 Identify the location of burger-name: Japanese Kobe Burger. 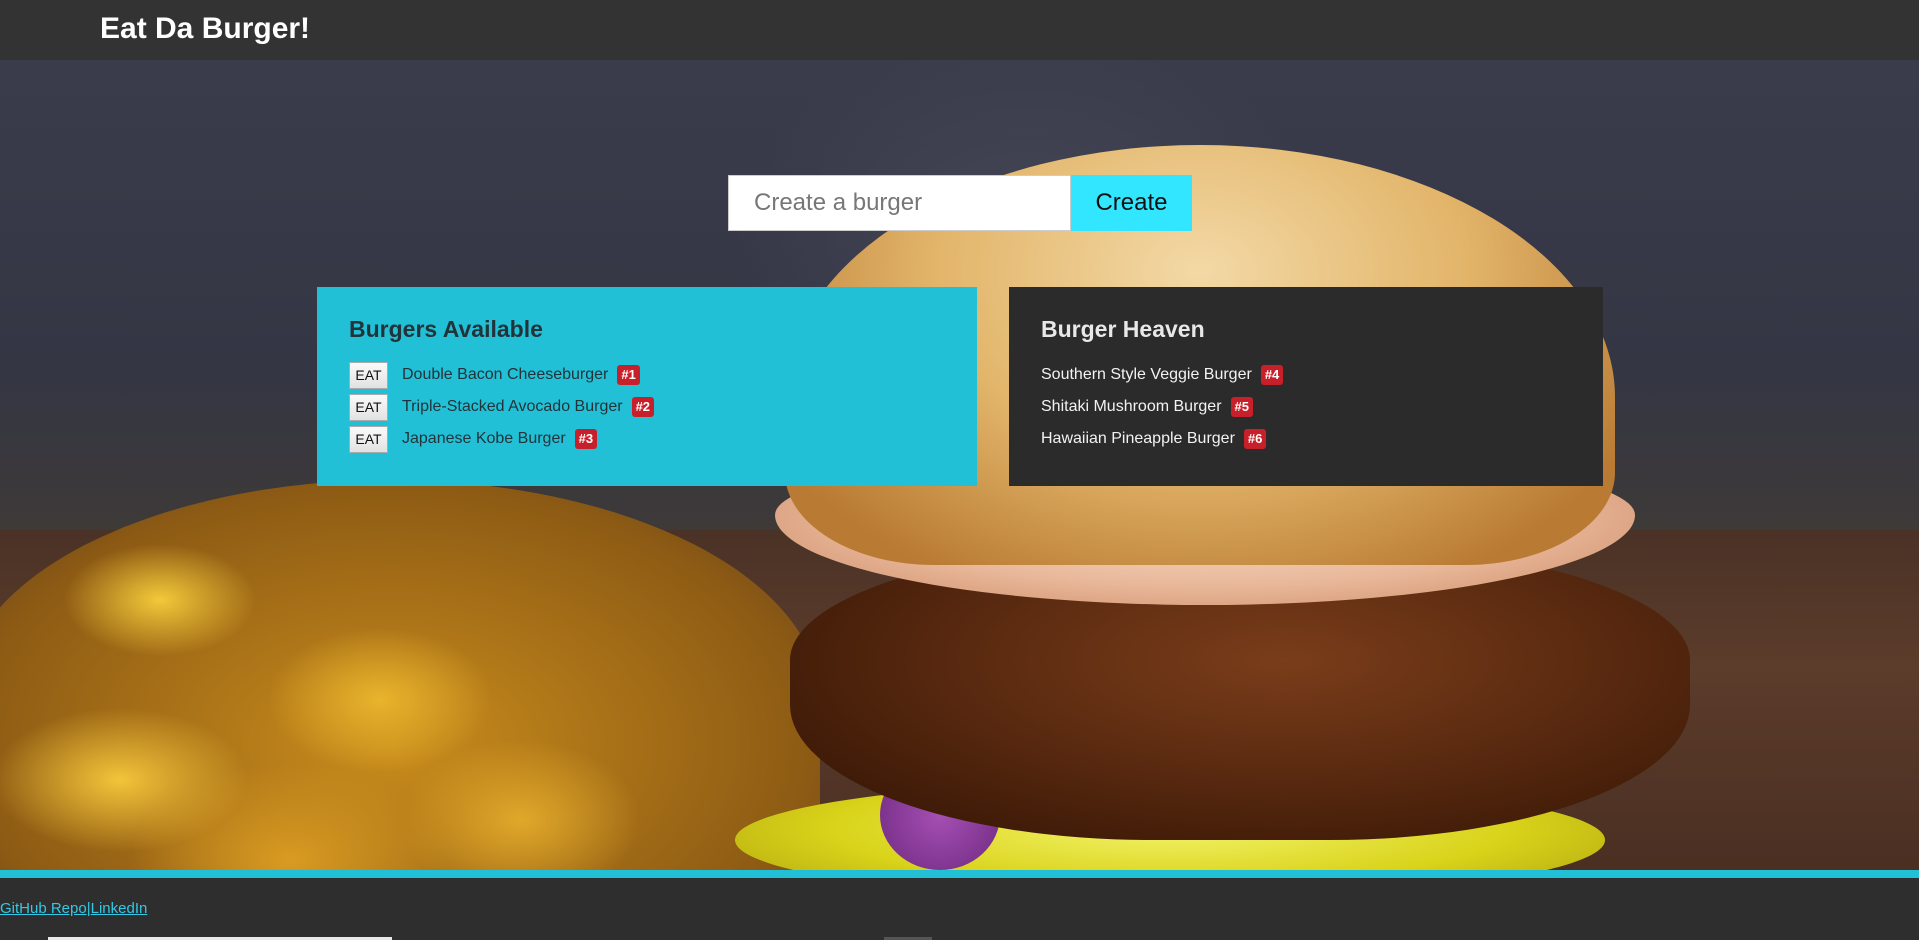
(484, 438).